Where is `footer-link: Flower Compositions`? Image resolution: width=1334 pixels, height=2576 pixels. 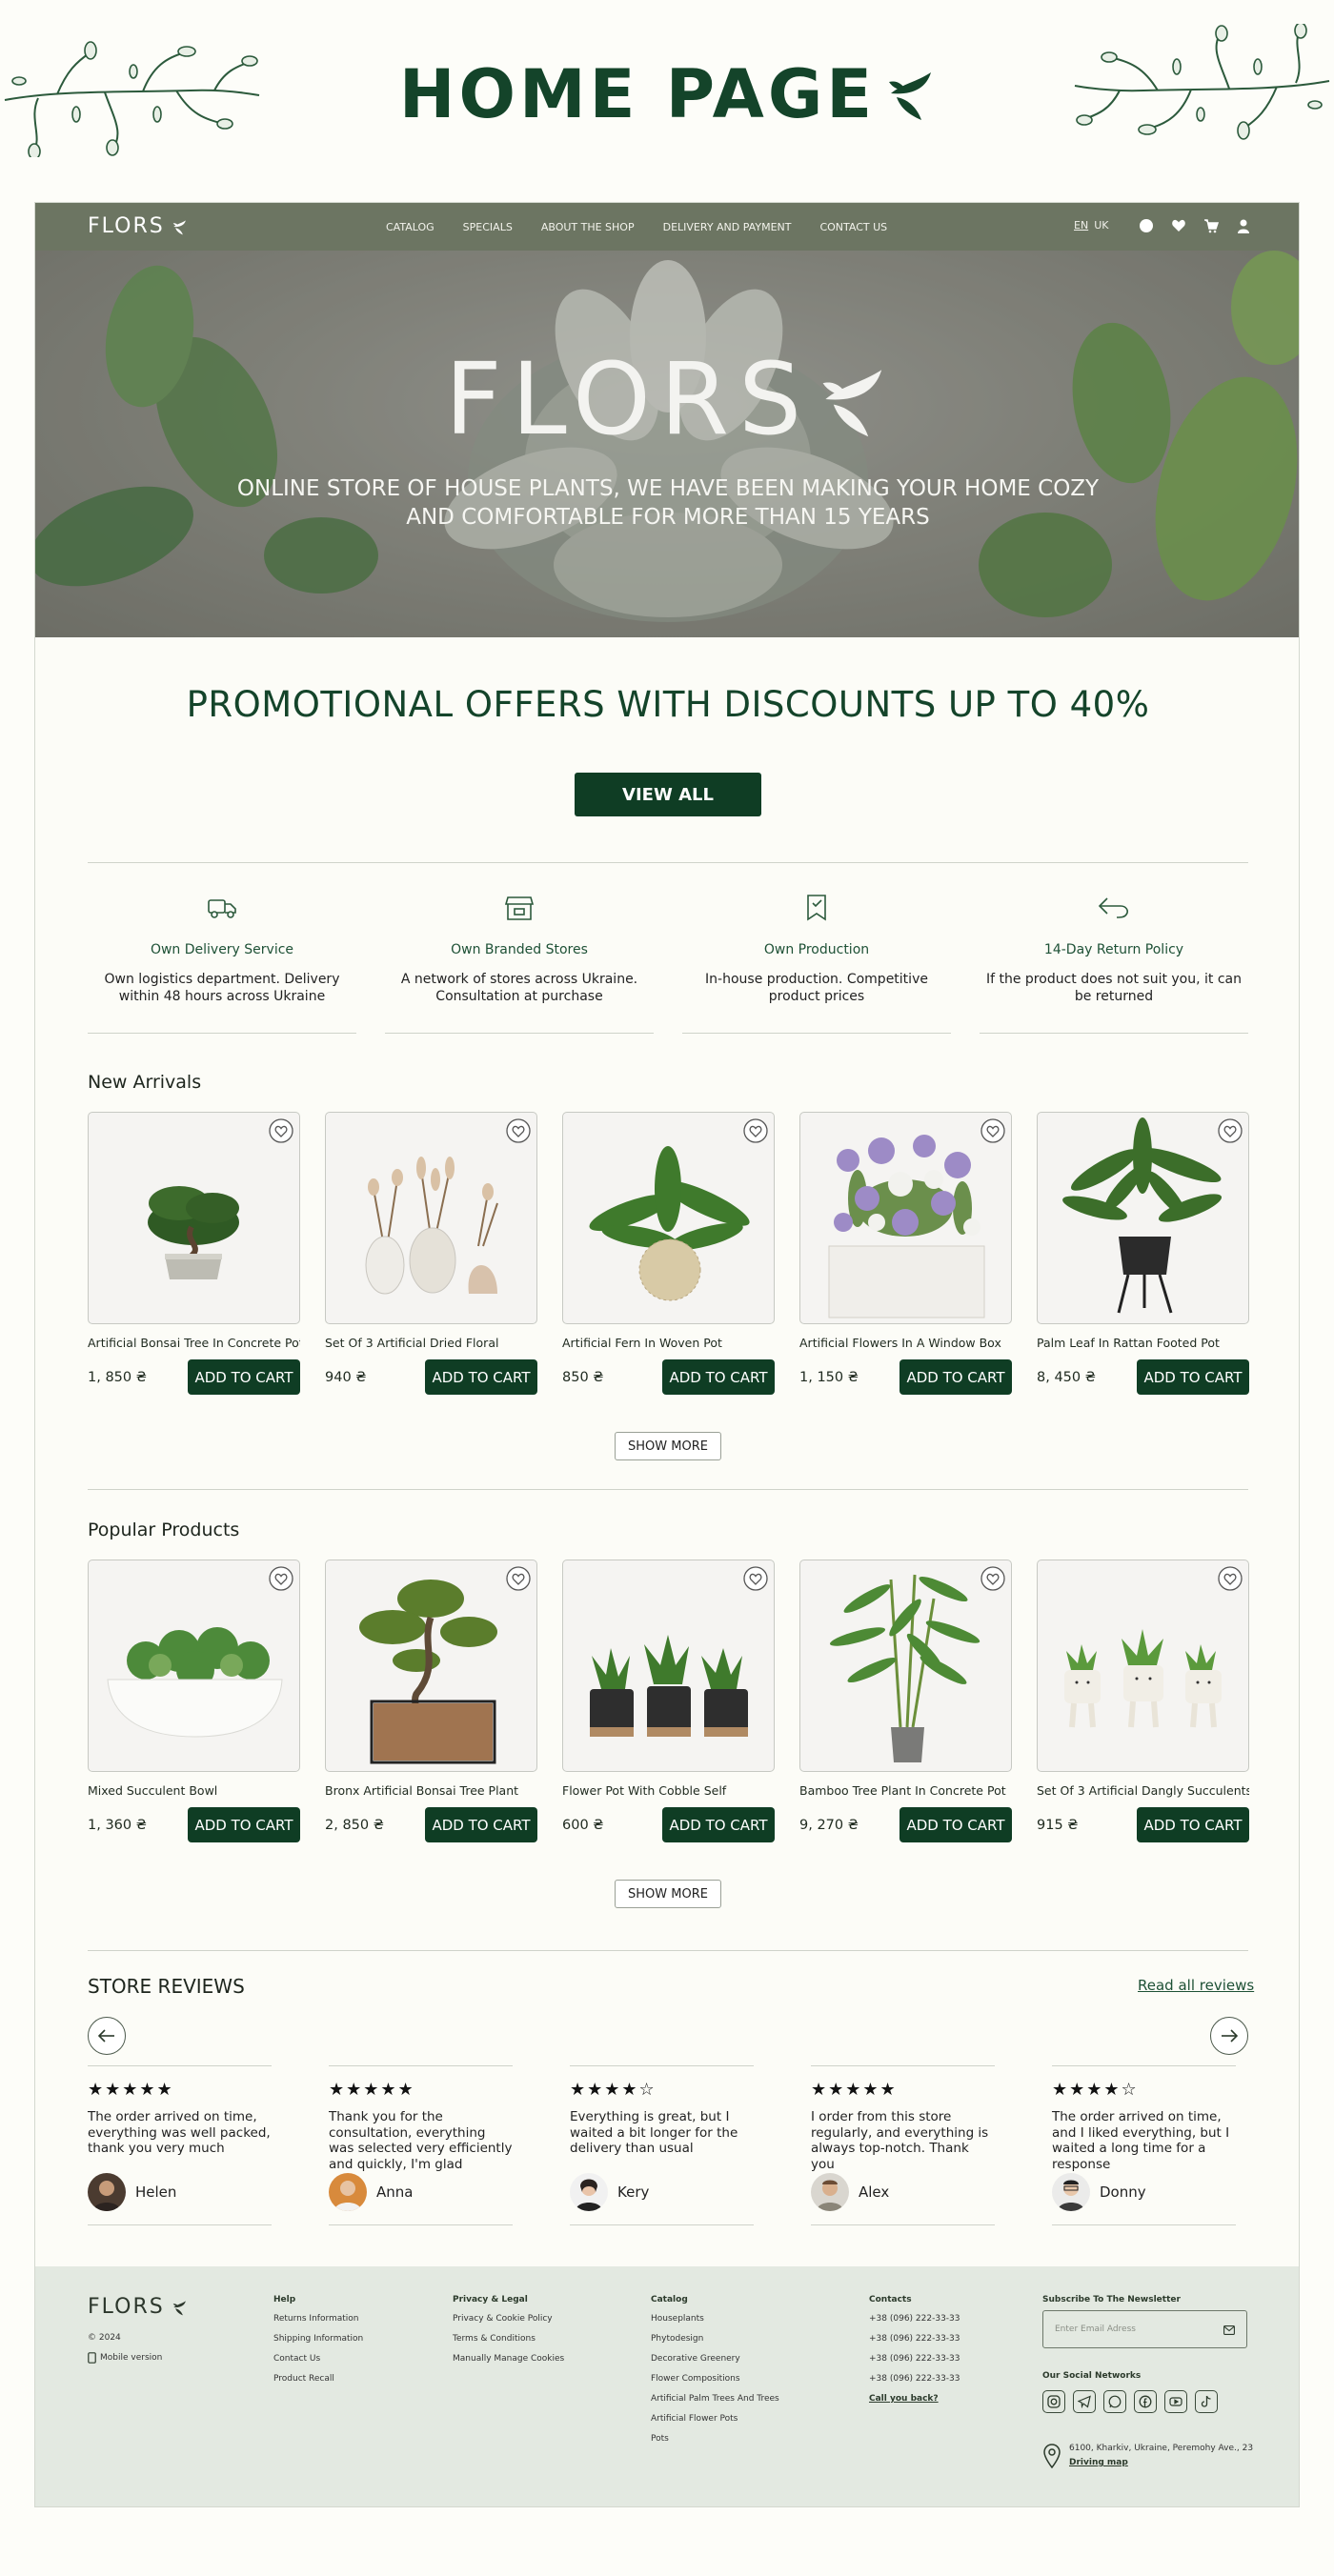
footer-link: Flower Compositions is located at coordinates (715, 2379).